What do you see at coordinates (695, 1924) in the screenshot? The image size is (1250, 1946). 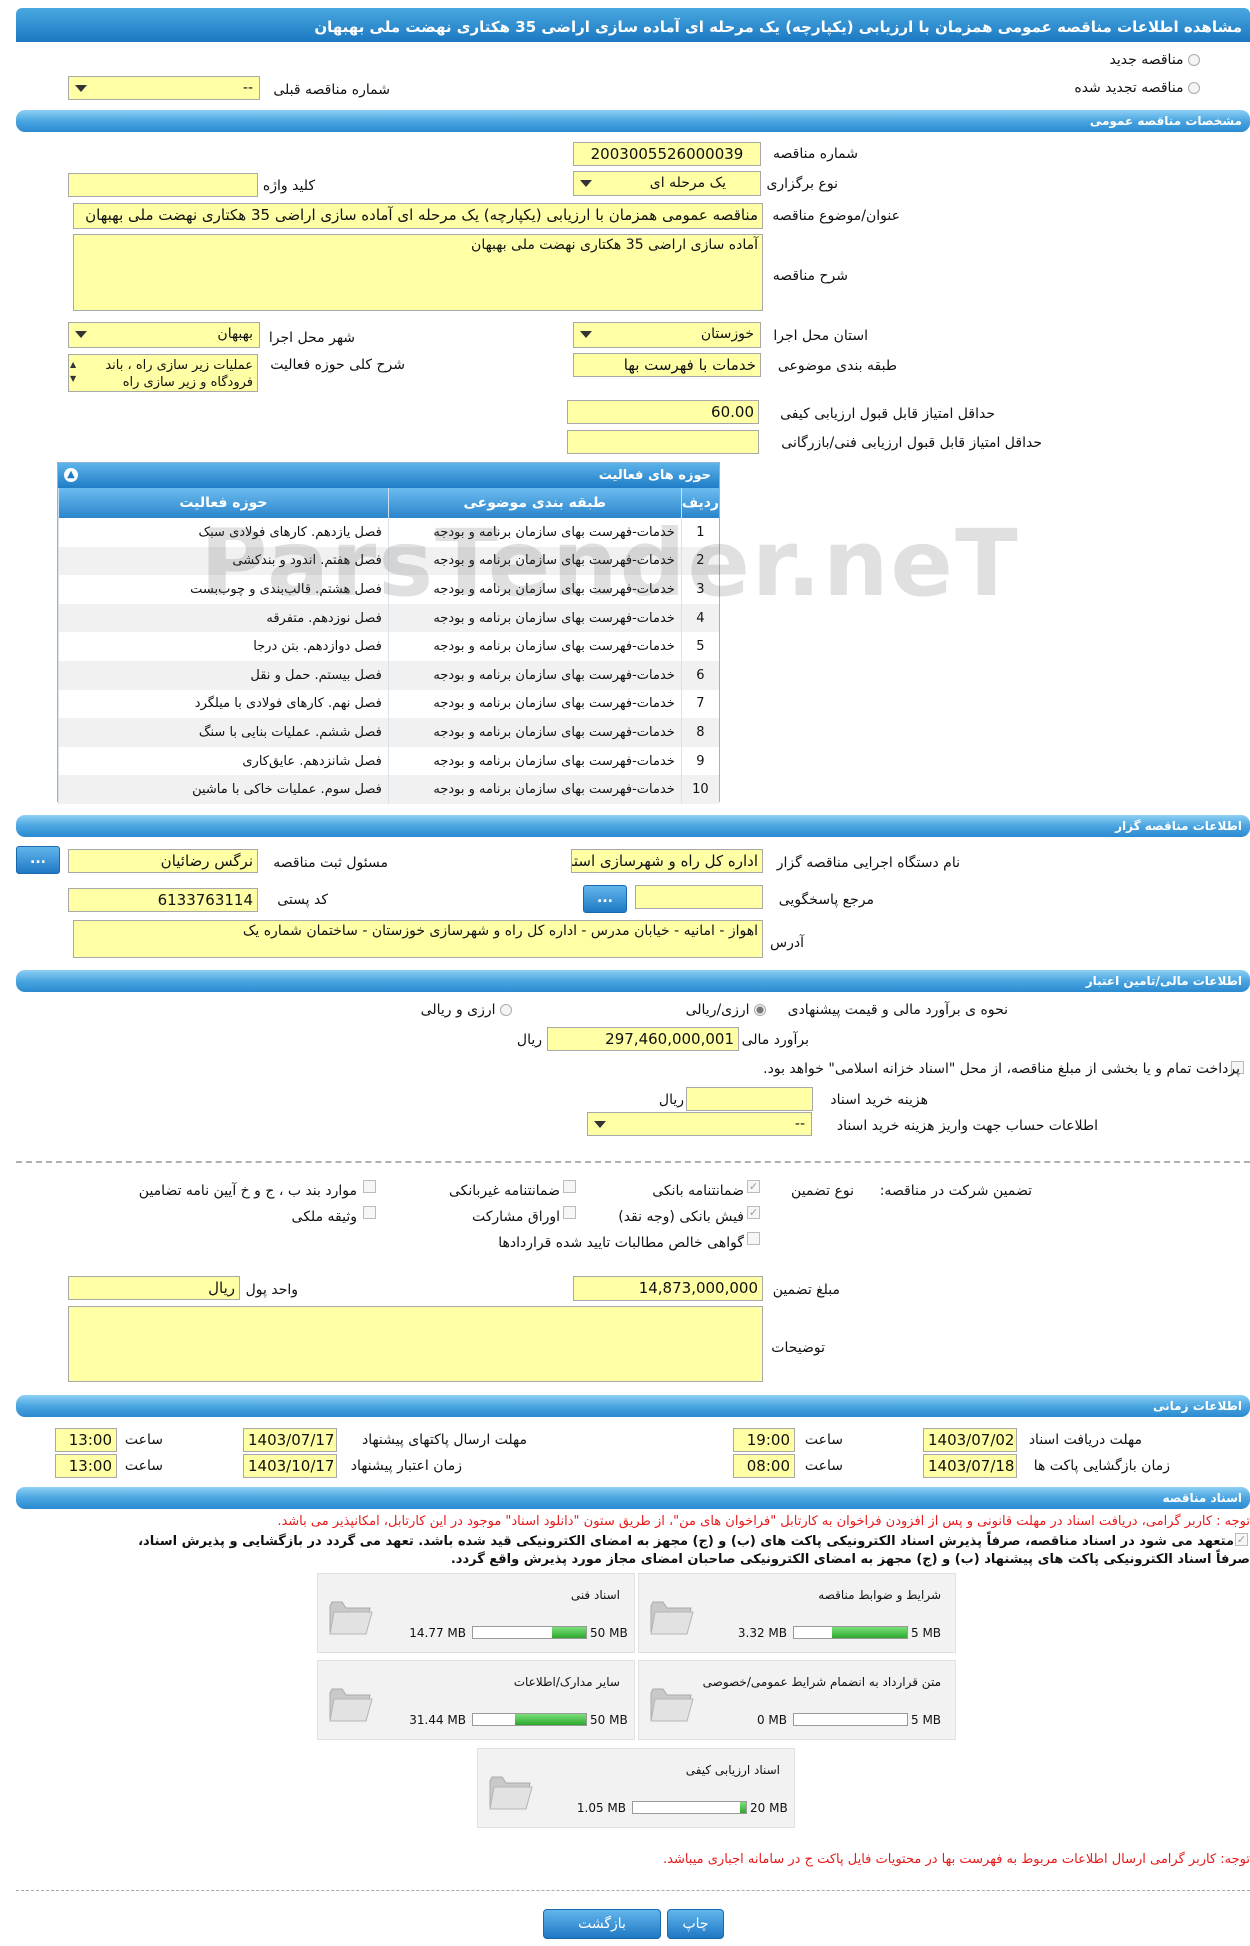 I see `print-button: چاپ` at bounding box center [695, 1924].